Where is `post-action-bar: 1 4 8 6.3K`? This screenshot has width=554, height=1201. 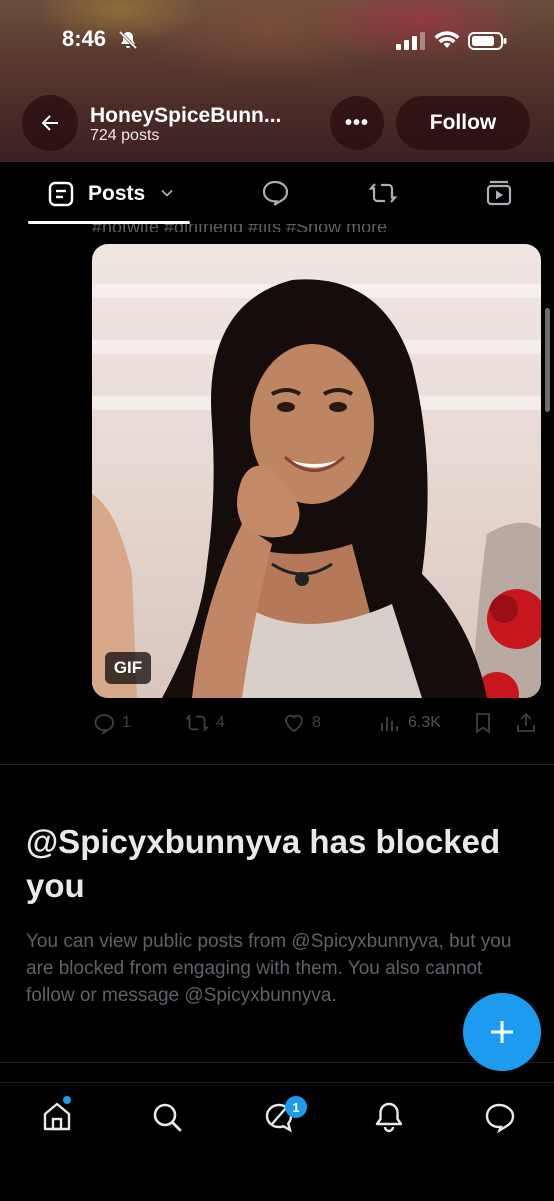
post-action-bar: 1 4 8 6.3K is located at coordinates (316, 724).